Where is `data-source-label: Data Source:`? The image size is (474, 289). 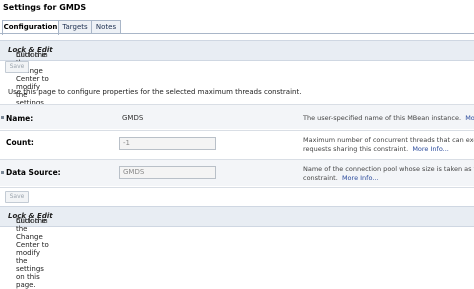 data-source-label: Data Source: is located at coordinates (33, 172).